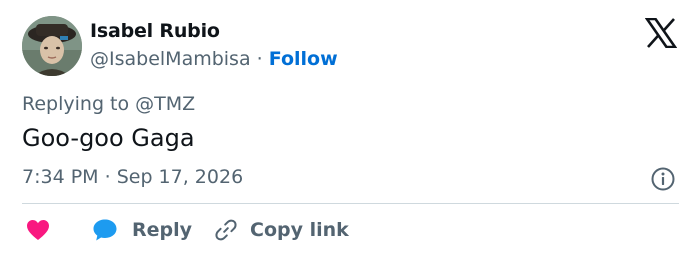  Describe the element at coordinates (299, 230) in the screenshot. I see `copy-link-label: Copy link` at that location.